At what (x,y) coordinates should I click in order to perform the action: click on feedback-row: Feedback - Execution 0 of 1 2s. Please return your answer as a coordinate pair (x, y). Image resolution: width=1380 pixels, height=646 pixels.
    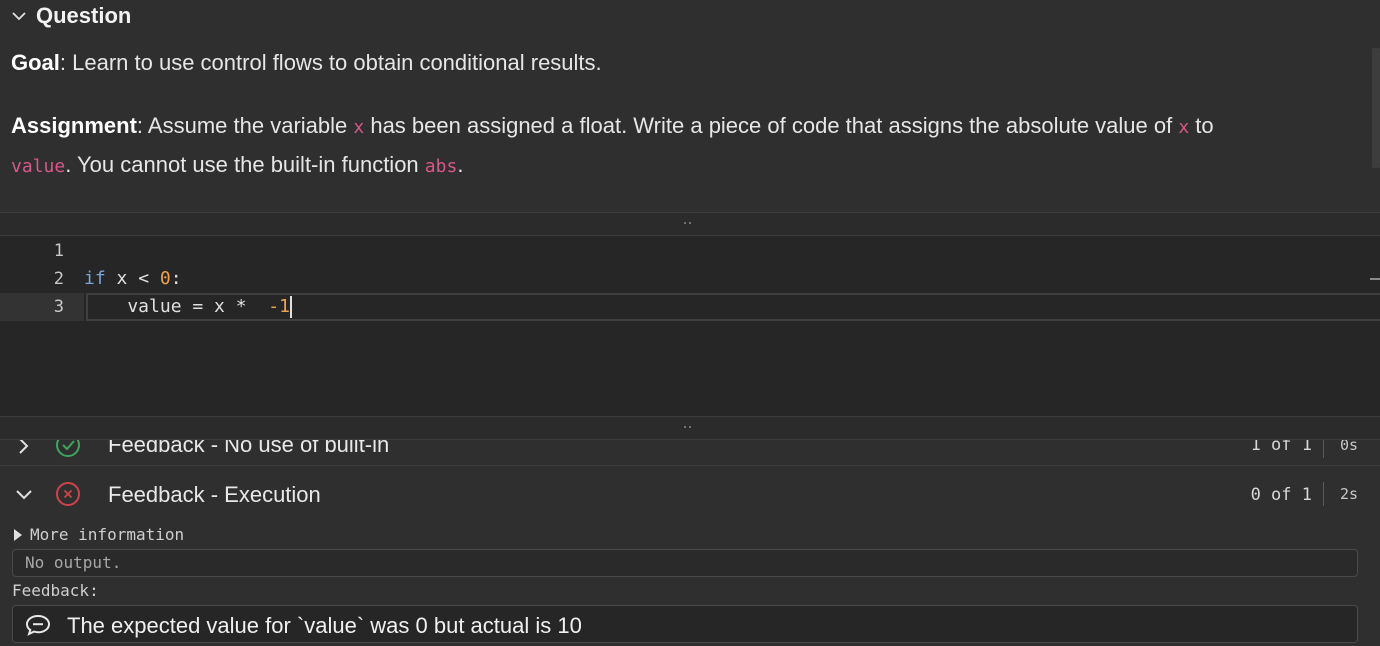
    Looking at the image, I should click on (690, 494).